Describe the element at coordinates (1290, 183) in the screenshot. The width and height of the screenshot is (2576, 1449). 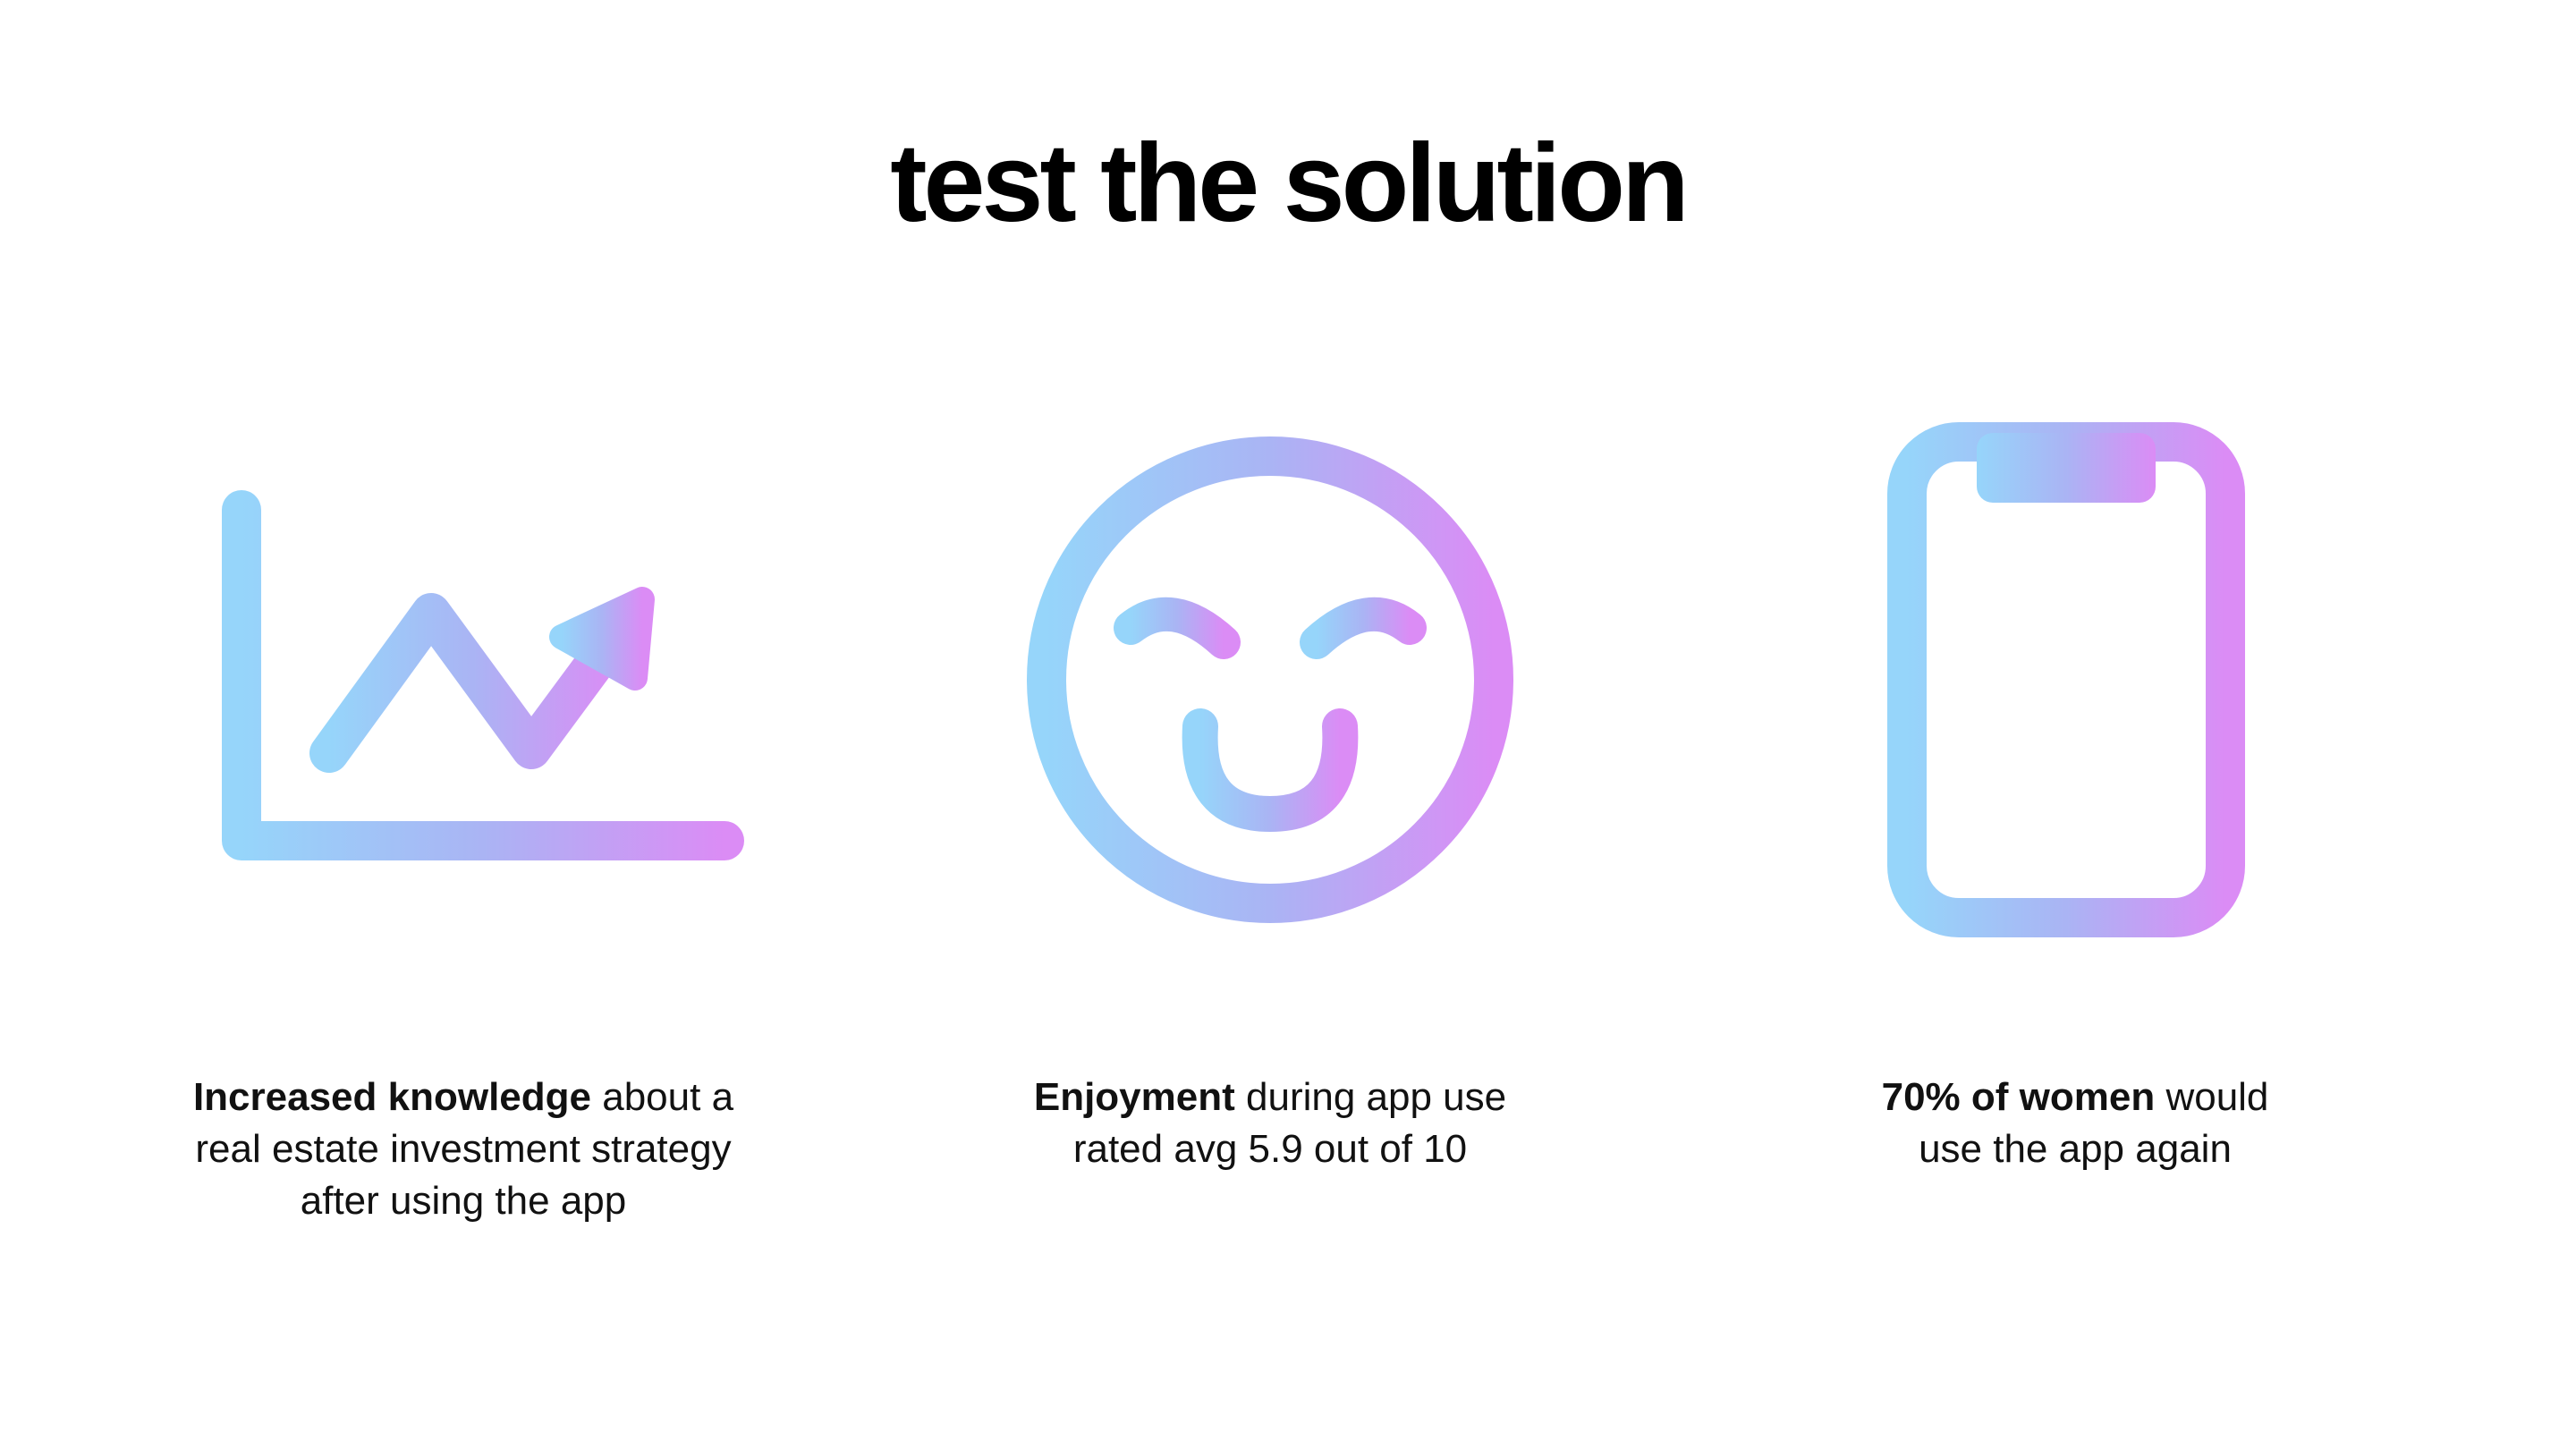
I see `page-title: test the solution` at that location.